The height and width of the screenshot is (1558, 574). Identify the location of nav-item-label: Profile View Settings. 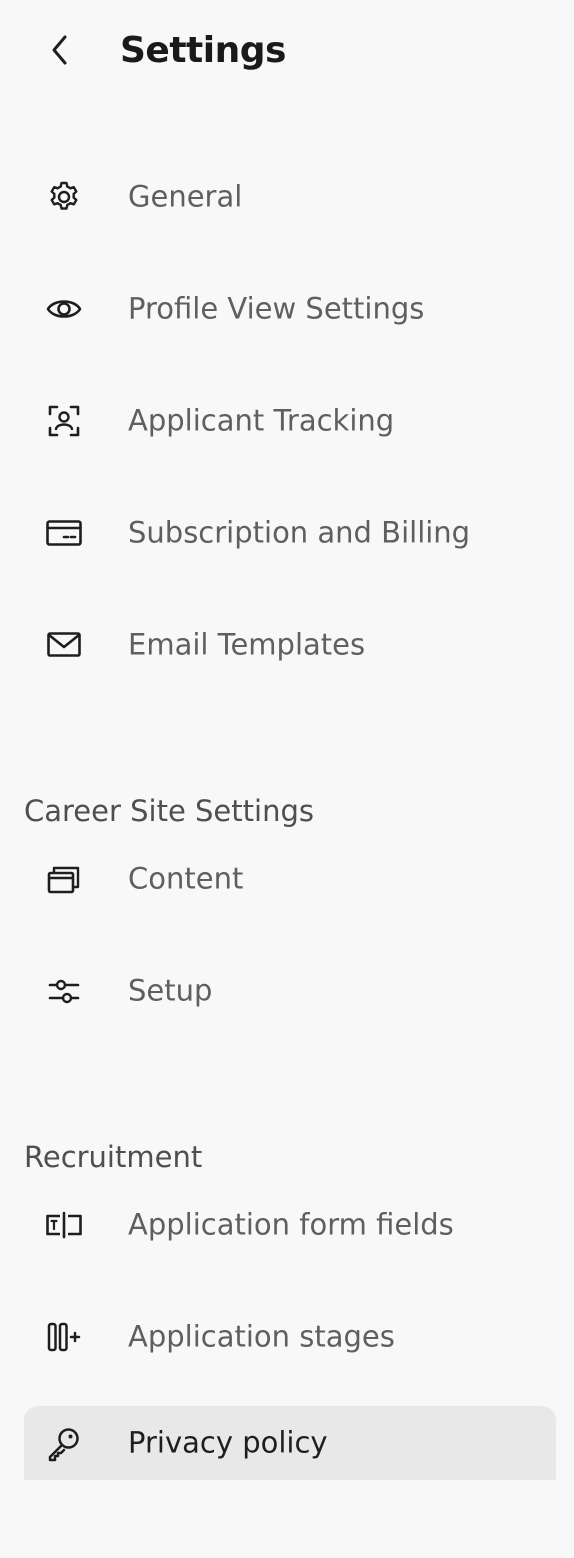
(276, 308).